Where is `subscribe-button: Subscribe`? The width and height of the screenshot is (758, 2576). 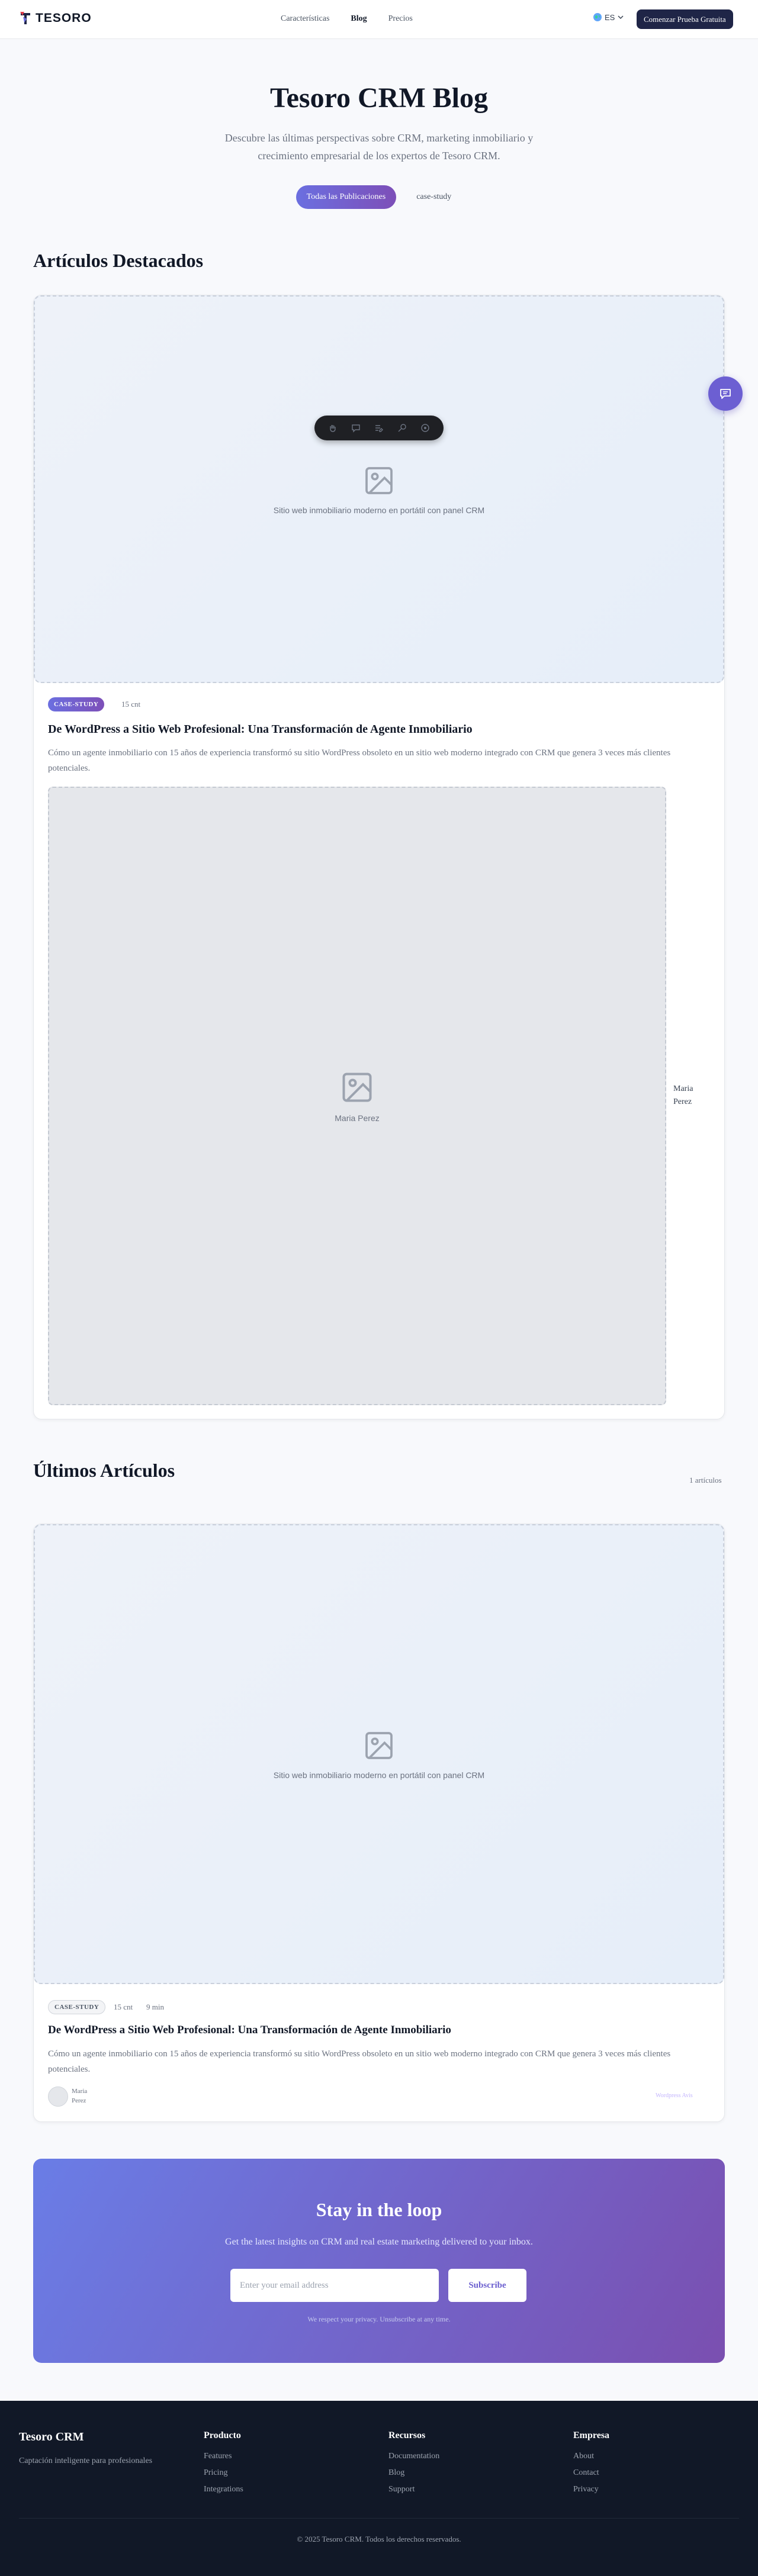 subscribe-button: Subscribe is located at coordinates (487, 2285).